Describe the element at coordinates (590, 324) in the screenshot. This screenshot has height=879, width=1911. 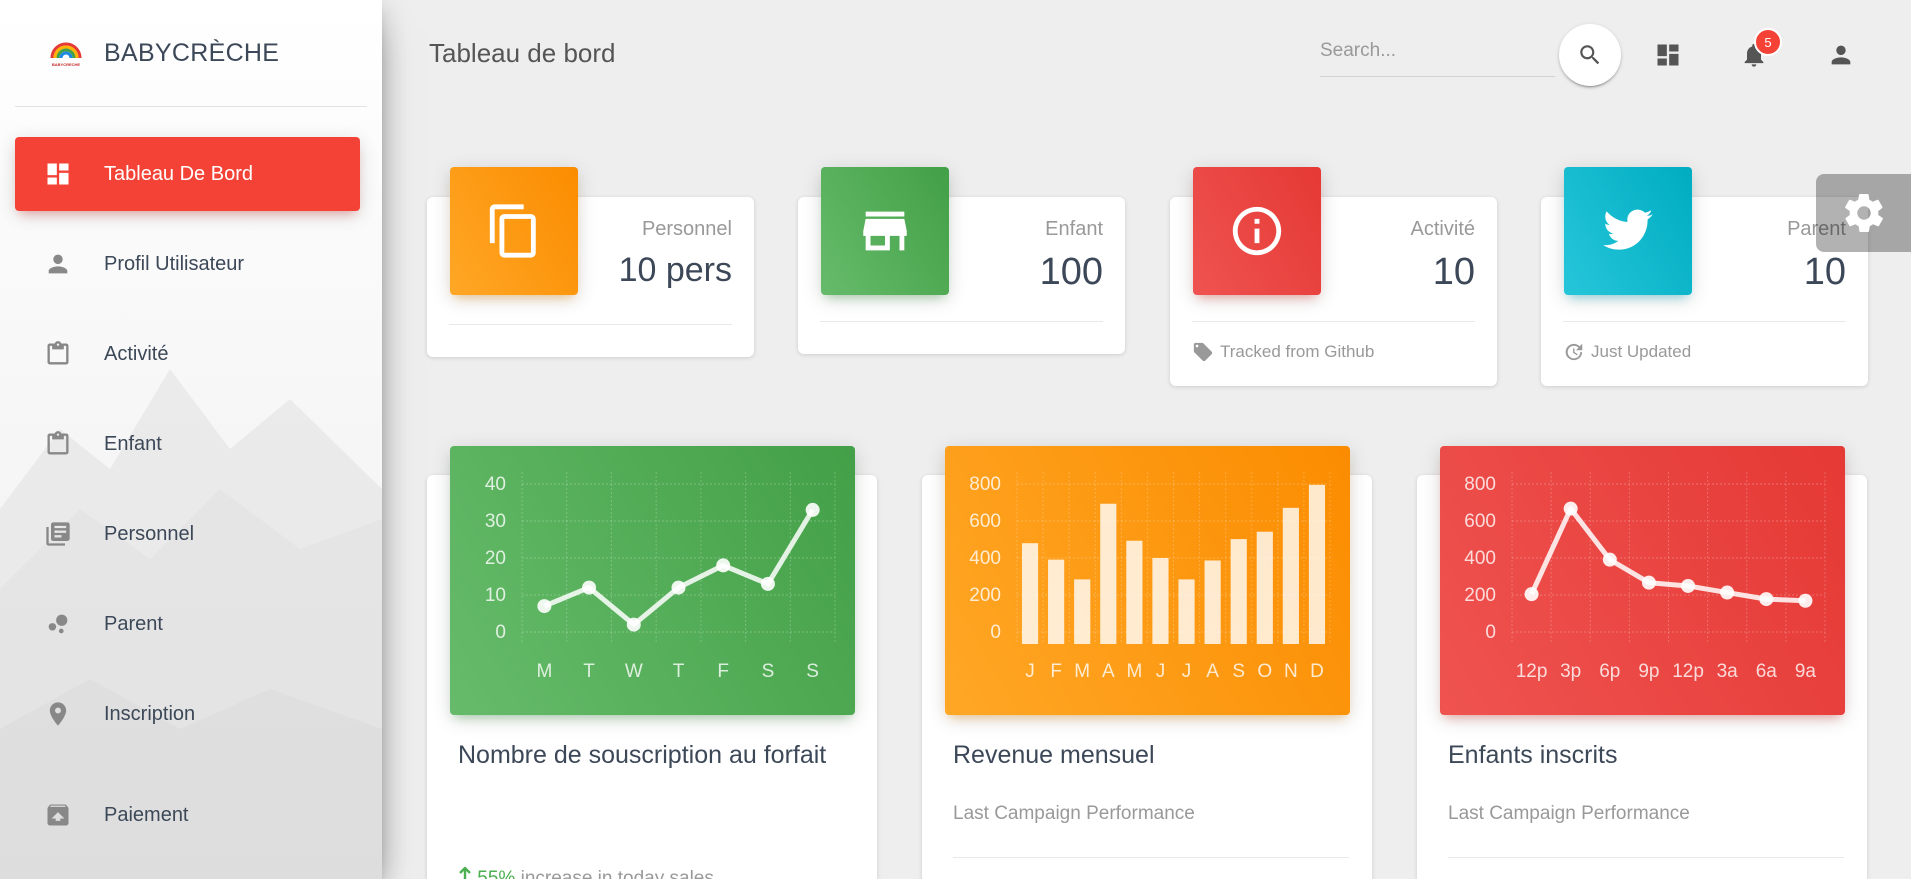
I see `stat-footer` at that location.